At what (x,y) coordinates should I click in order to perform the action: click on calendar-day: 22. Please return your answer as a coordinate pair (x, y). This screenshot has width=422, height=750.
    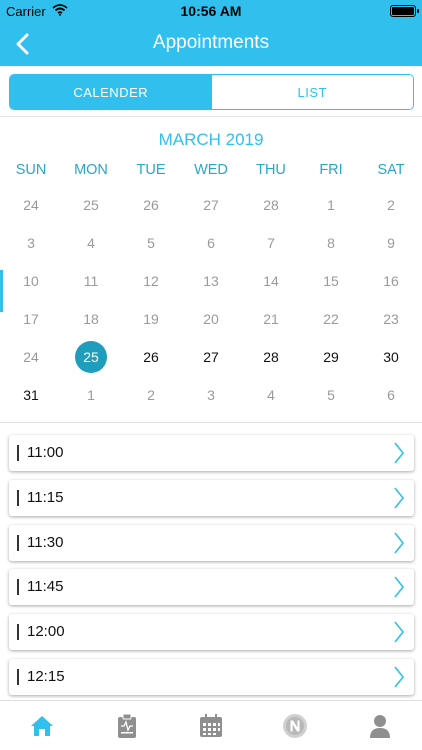
    Looking at the image, I should click on (331, 319).